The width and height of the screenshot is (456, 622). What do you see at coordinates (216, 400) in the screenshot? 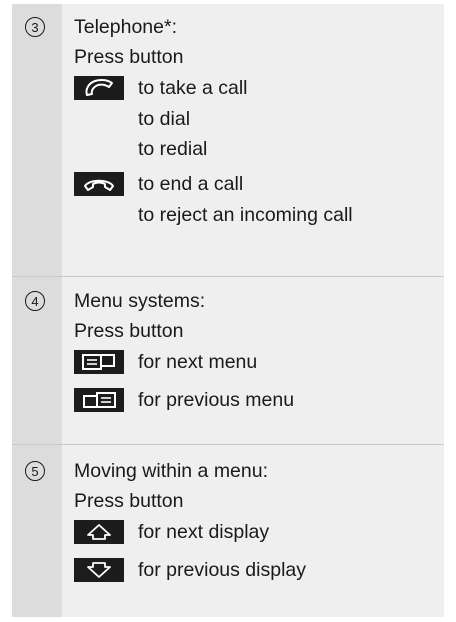
I see `item-label: for previous menu` at bounding box center [216, 400].